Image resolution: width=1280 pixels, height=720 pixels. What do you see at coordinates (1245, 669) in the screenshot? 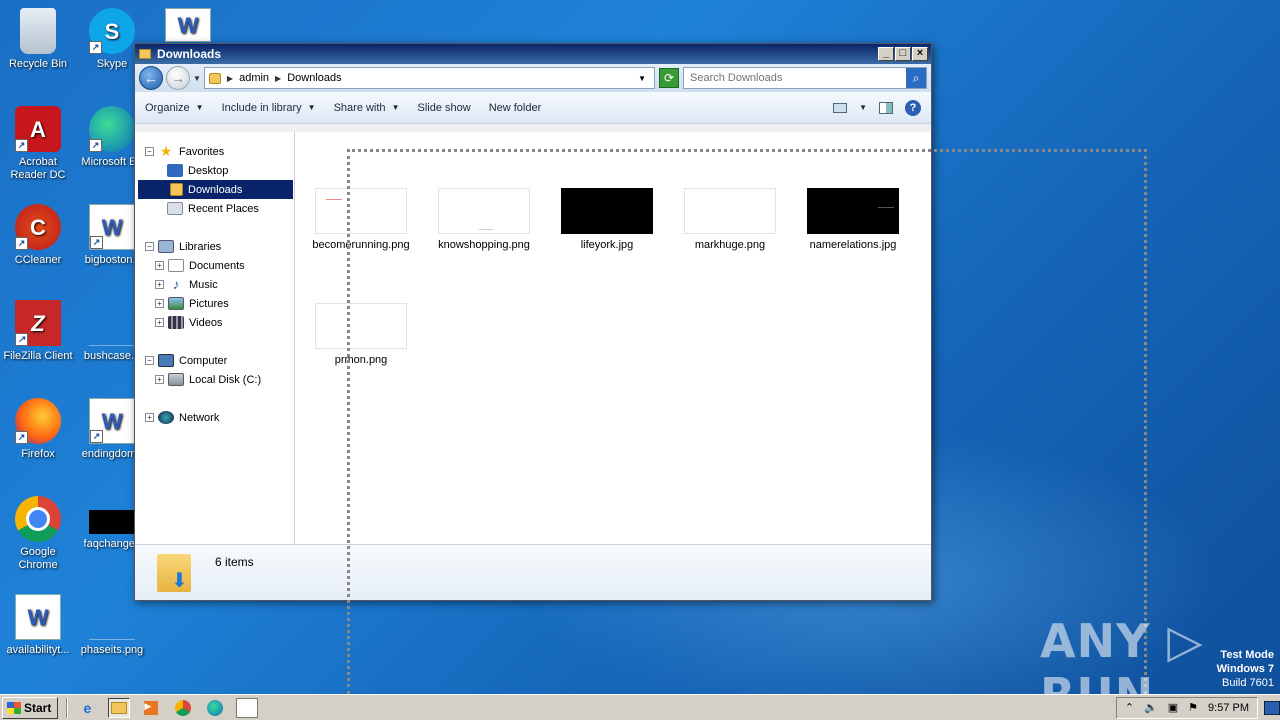
I see `os-label: Windows 7` at bounding box center [1245, 669].